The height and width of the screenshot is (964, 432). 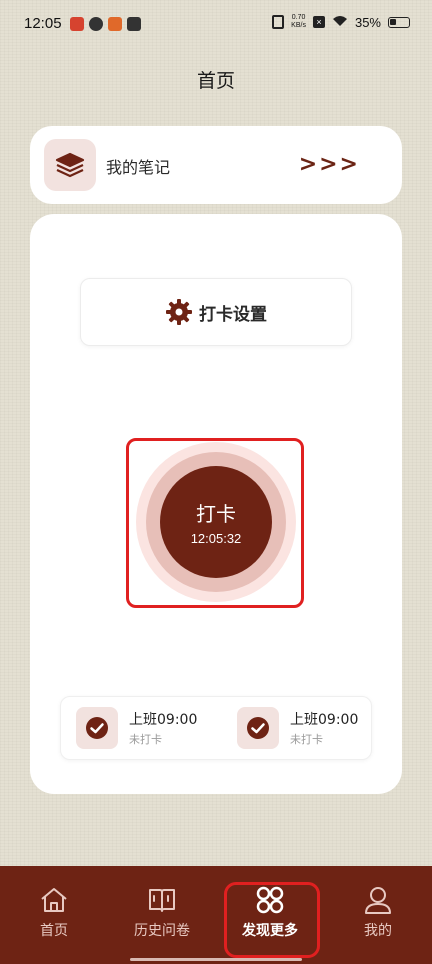 I want to click on notification-icons, so click(x=105, y=24).